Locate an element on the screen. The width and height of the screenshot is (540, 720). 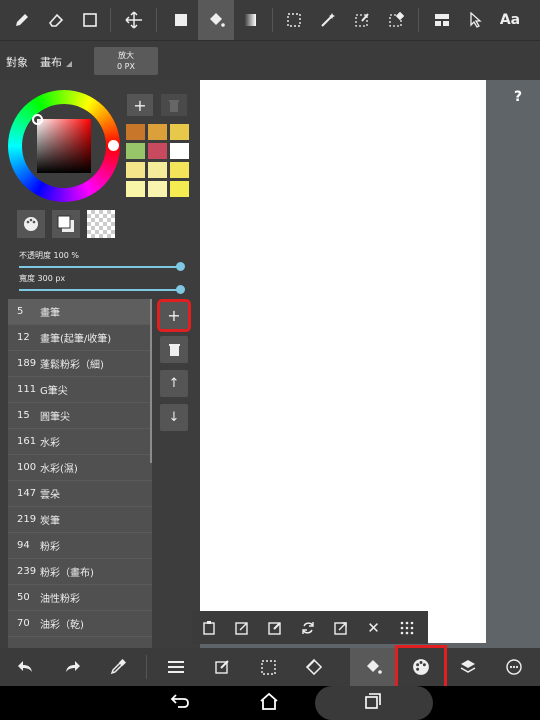
list-item: 50 油性粉彩 is located at coordinates (80, 598).